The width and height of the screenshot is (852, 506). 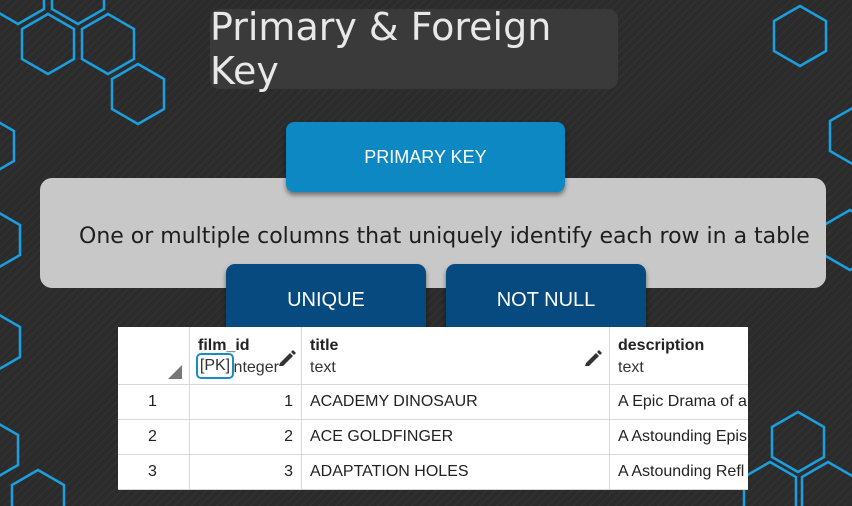 What do you see at coordinates (154, 356) in the screenshot?
I see `grid-corner-cell` at bounding box center [154, 356].